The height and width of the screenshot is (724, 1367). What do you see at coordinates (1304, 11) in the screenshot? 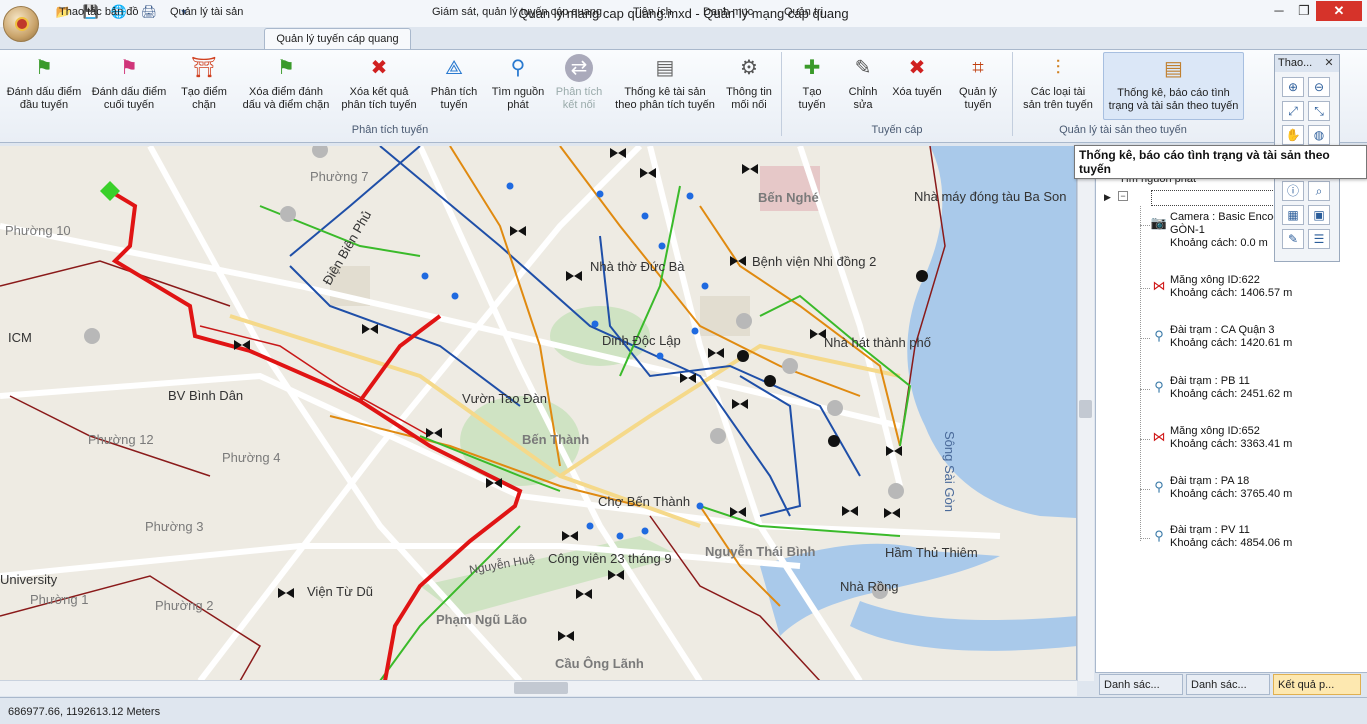
I see `restore-button: ❐` at bounding box center [1304, 11].